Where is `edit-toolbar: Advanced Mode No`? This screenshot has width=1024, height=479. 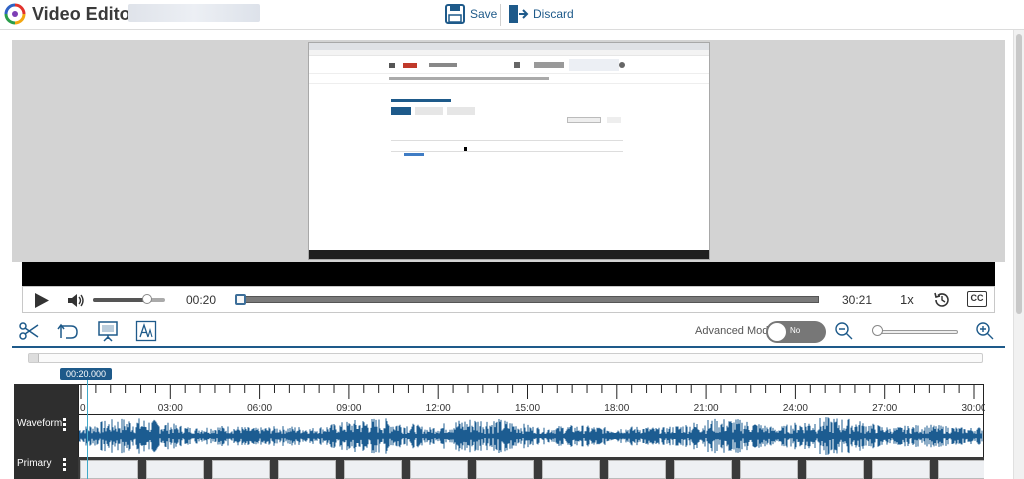
edit-toolbar: Advanced Mode No is located at coordinates (508, 332).